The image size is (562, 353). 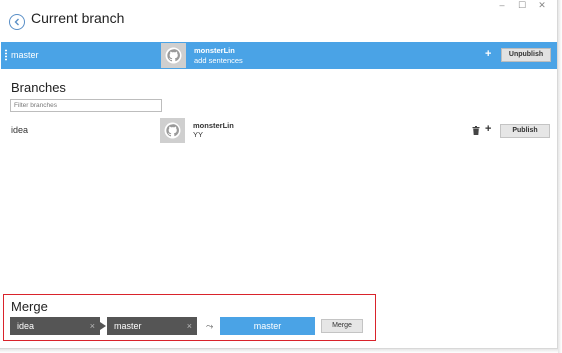 I want to click on close-icon: ✕, so click(x=542, y=5).